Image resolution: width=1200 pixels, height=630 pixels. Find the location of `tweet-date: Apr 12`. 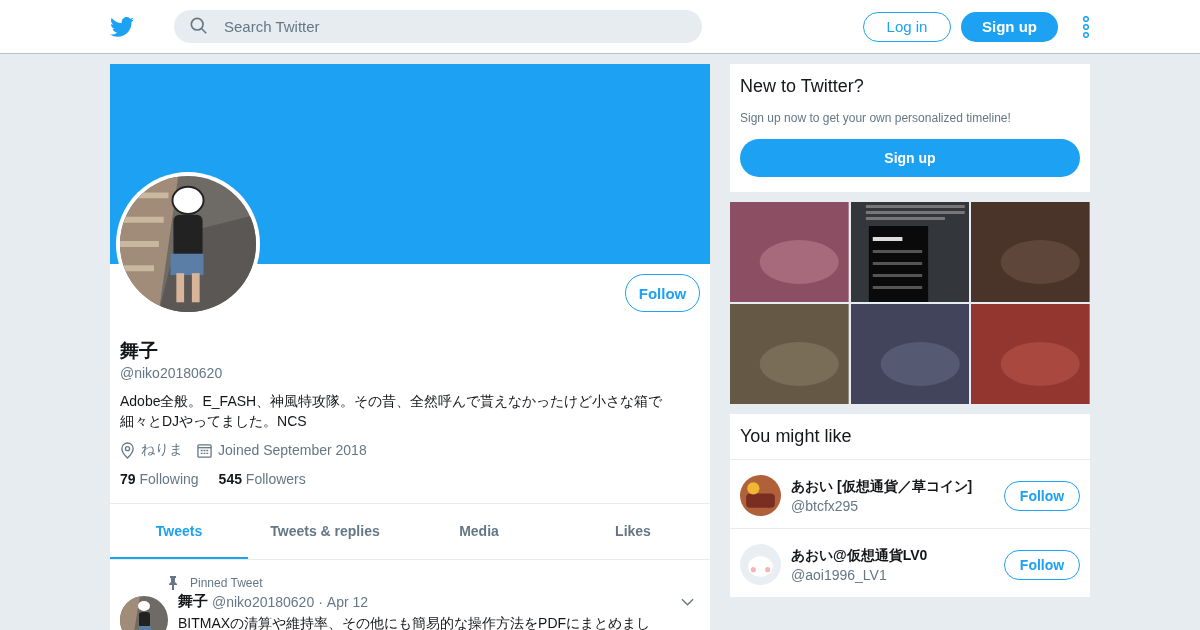

tweet-date: Apr 12 is located at coordinates (347, 601).